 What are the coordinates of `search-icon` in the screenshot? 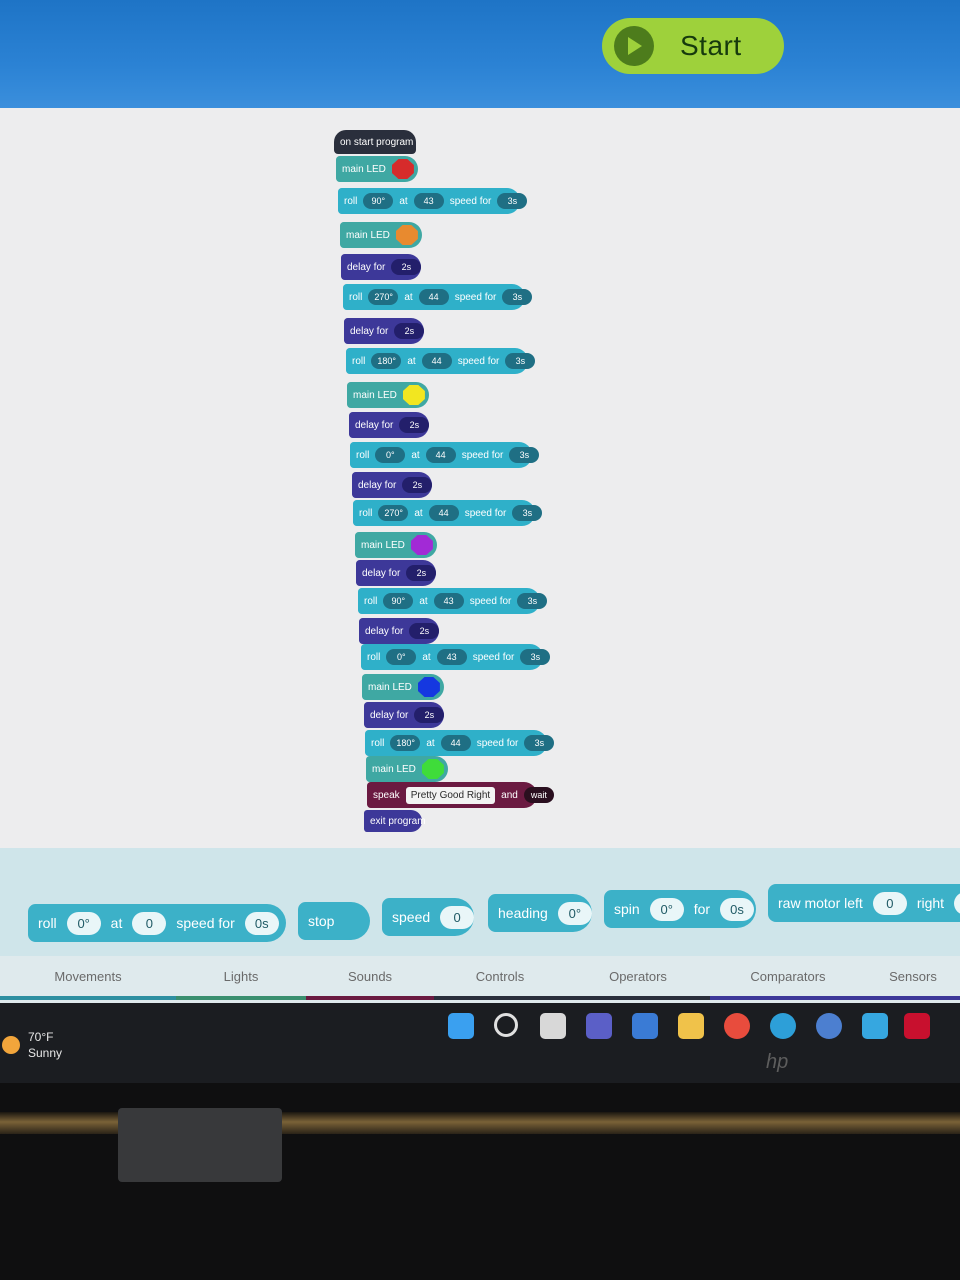 It's located at (506, 1025).